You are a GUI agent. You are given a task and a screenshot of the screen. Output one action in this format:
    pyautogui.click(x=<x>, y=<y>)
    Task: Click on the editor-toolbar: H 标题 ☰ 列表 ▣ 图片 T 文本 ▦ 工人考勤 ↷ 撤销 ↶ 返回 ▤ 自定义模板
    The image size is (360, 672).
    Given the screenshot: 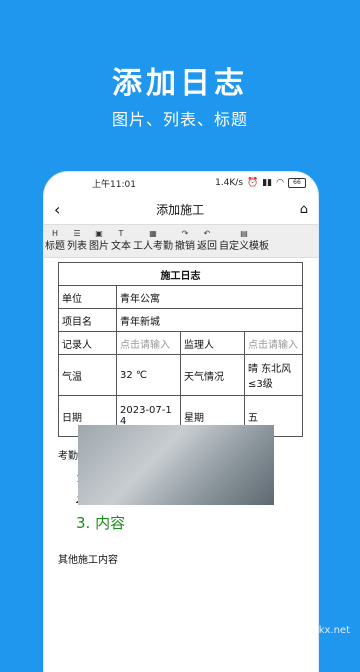 What is the action you would take?
    pyautogui.click(x=181, y=241)
    